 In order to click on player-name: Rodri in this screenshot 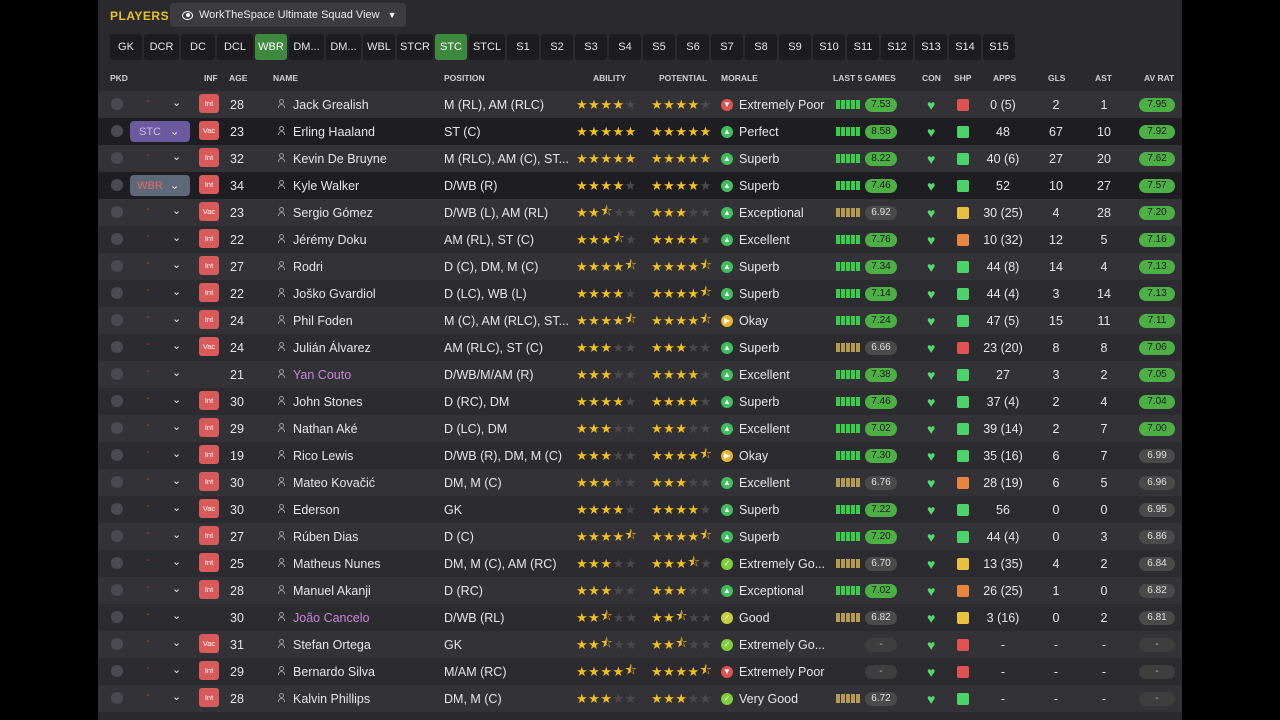, I will do `click(308, 266)`.